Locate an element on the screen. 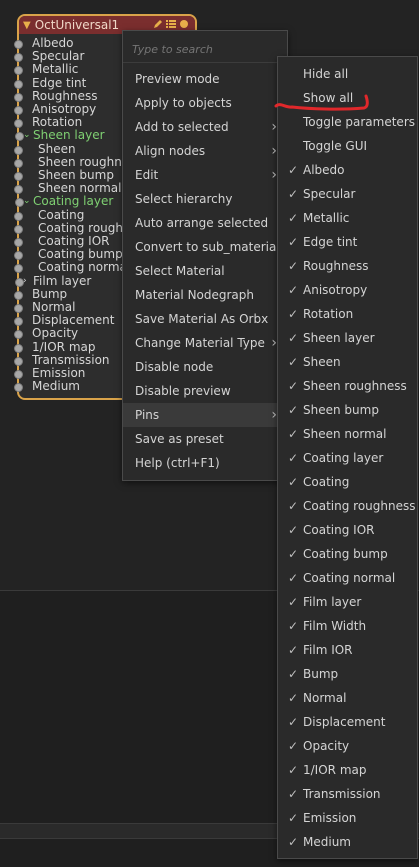  node-pin-row: Normal is located at coordinates (44, 307).